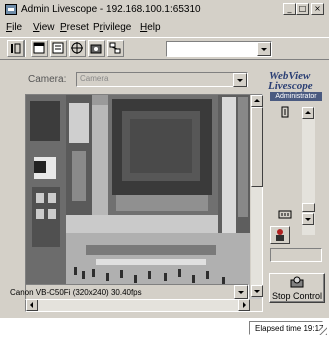  Describe the element at coordinates (302, 9) in the screenshot. I see `maximize-button: □` at that location.